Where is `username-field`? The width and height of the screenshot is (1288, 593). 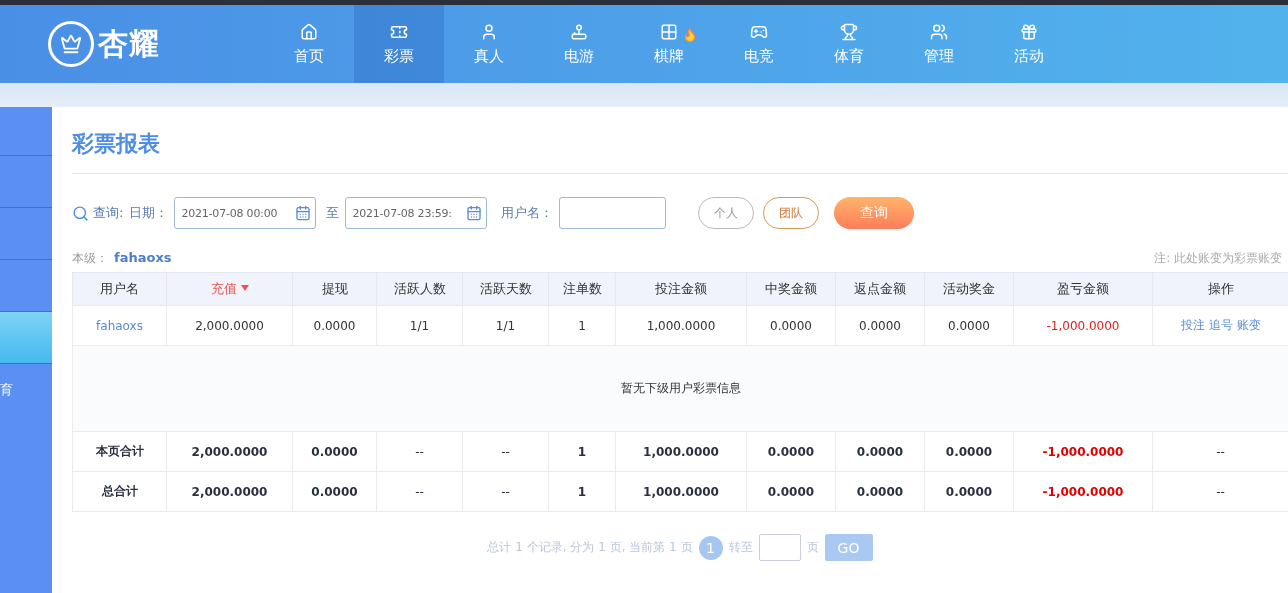
username-field is located at coordinates (613, 213).